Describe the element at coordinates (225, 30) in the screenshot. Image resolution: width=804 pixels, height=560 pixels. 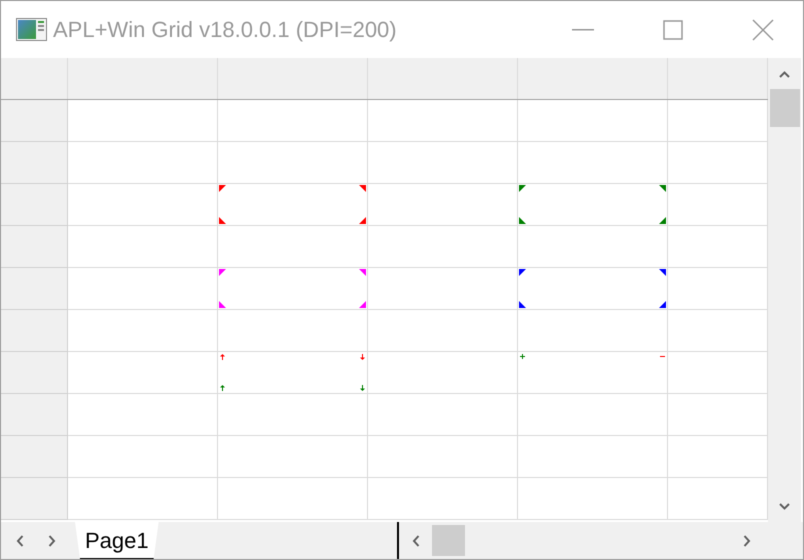
I see `window-title: APL+Win Grid v18.0.0.1 (DPI=200)` at that location.